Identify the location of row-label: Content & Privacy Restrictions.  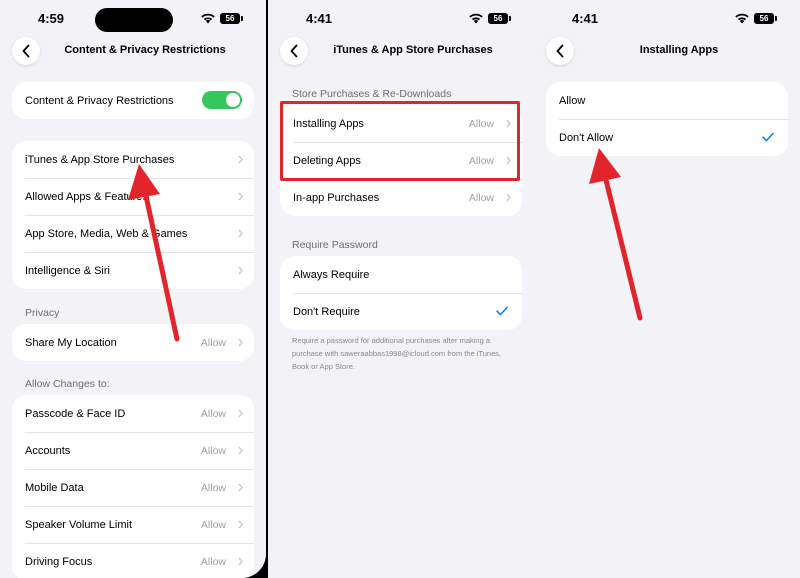
(99, 100).